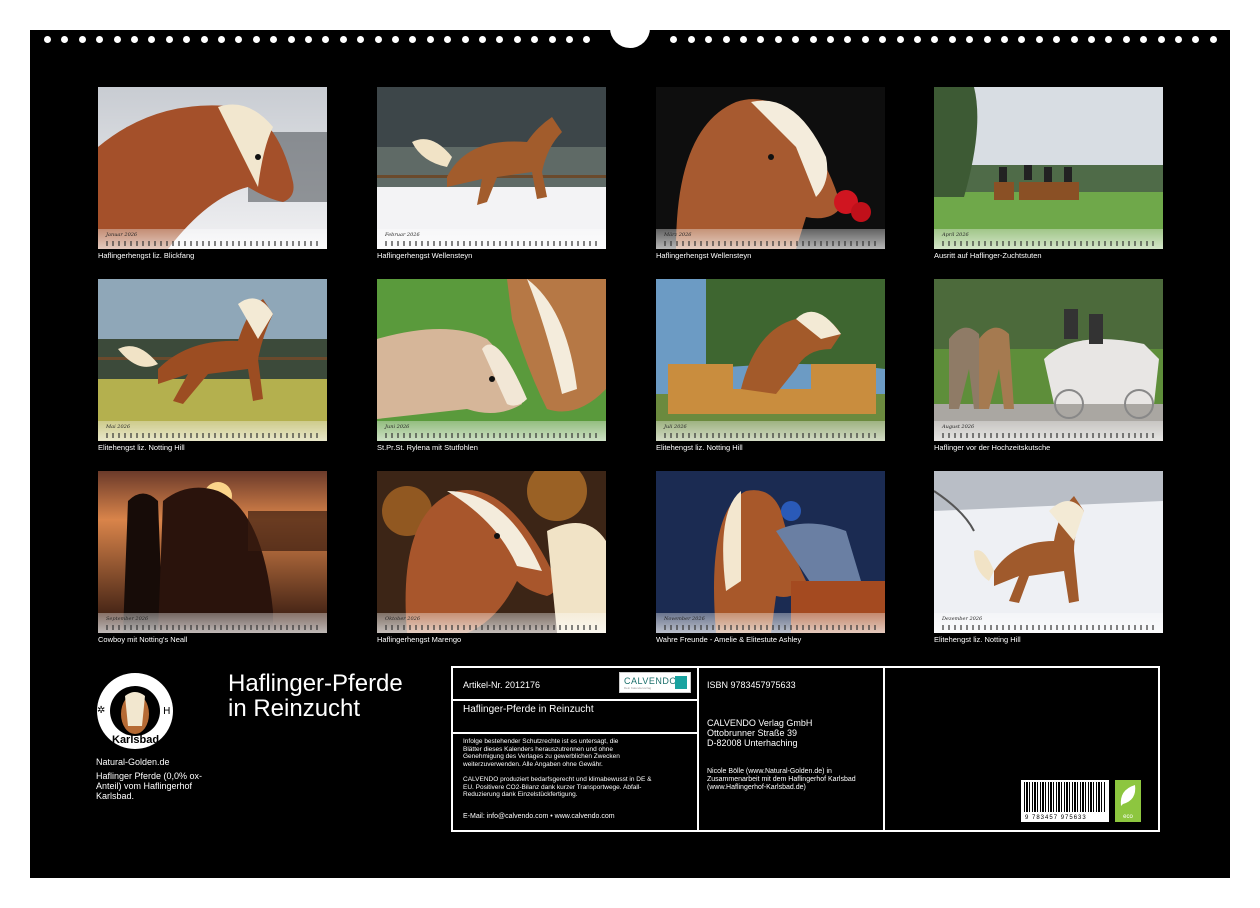 The height and width of the screenshot is (908, 1260). I want to click on month-label: März 2026, so click(678, 235).